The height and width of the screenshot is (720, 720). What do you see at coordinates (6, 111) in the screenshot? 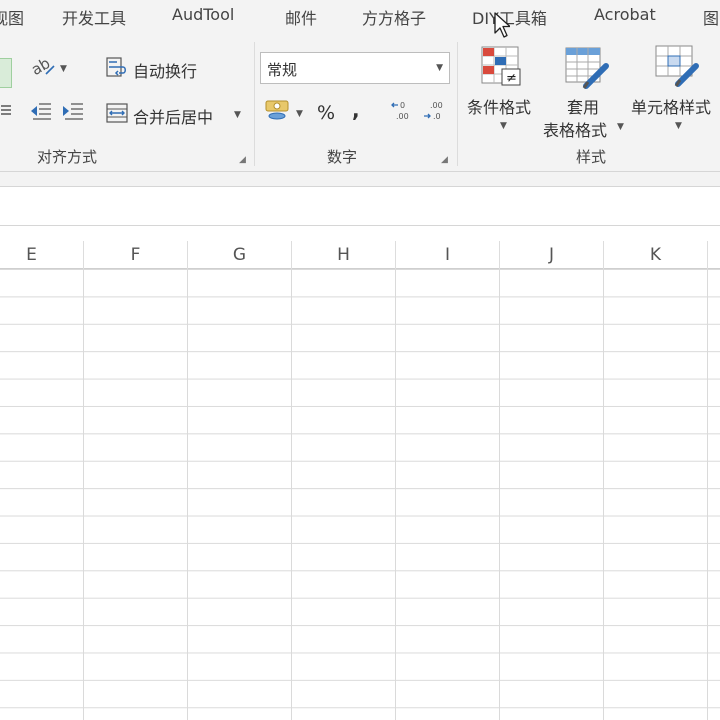
I see `align-justify-icon` at bounding box center [6, 111].